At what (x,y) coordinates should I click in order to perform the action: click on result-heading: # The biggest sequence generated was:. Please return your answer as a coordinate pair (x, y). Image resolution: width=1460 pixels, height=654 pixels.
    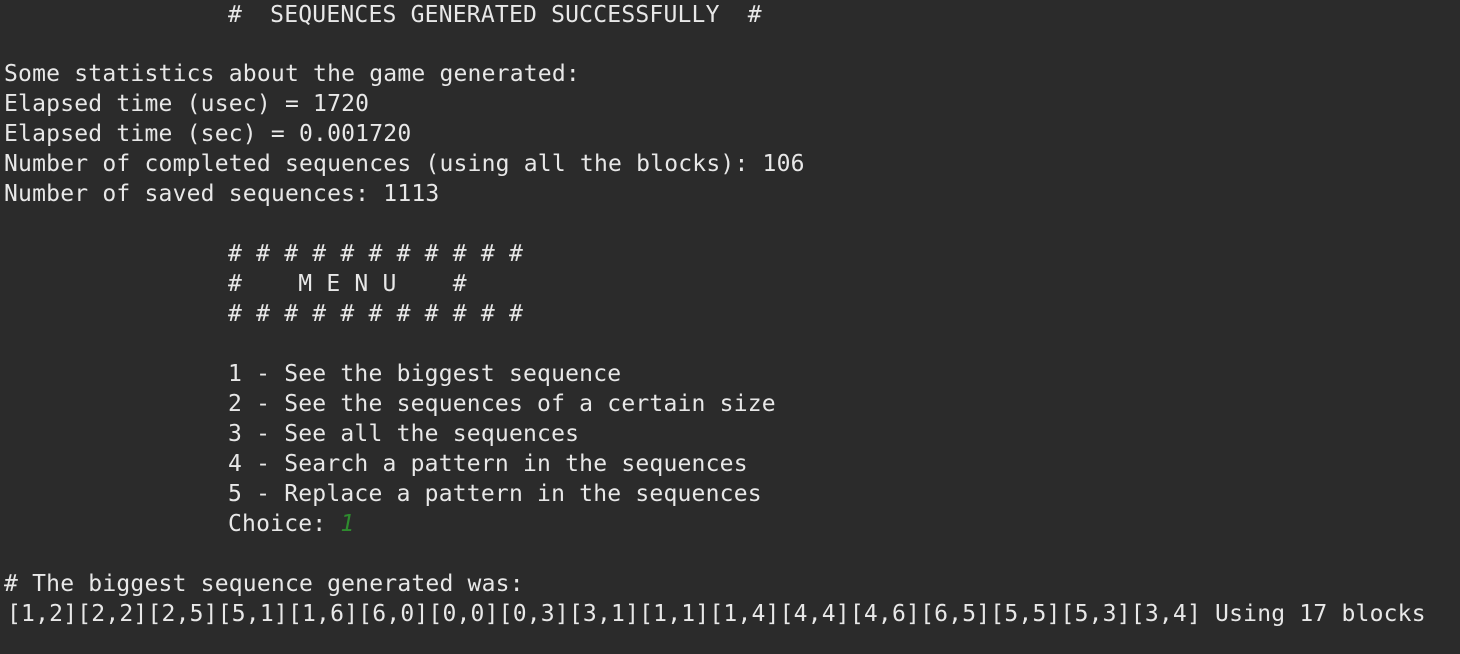
    Looking at the image, I should click on (264, 584).